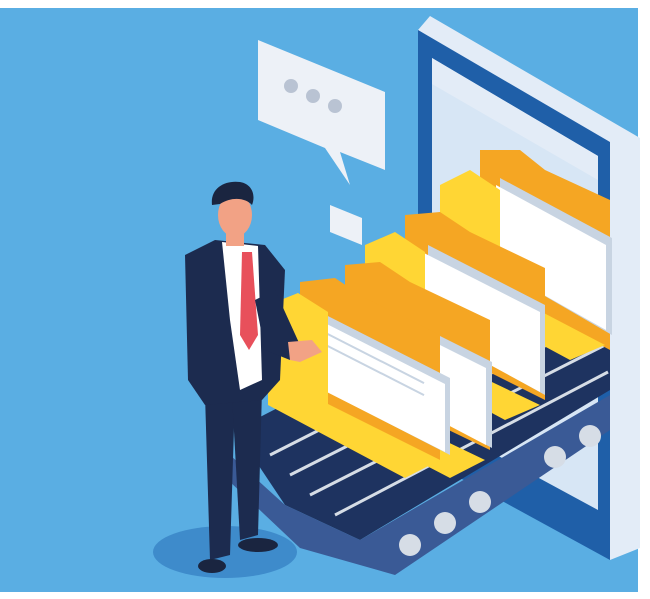 This screenshot has height=599, width=650. Describe the element at coordinates (220, 477) in the screenshot. I see `man-leg-left` at that location.